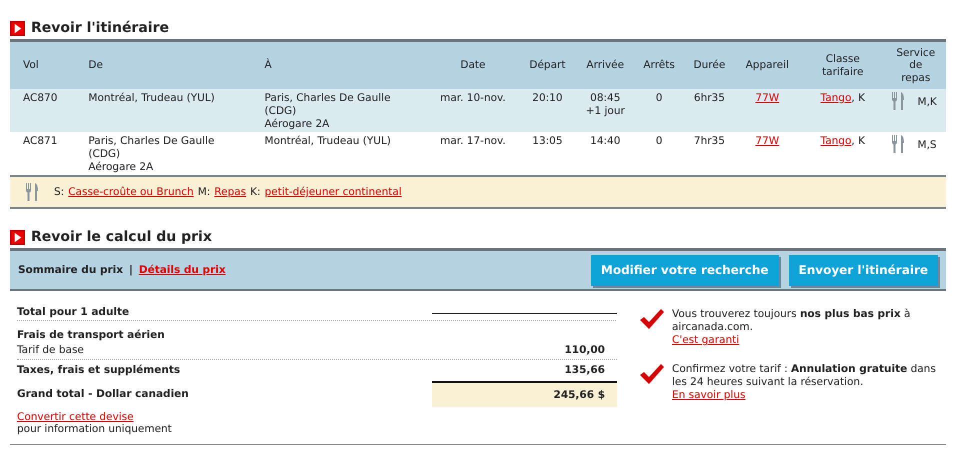  What do you see at coordinates (255, 192) in the screenshot?
I see `meal-code: K:` at bounding box center [255, 192].